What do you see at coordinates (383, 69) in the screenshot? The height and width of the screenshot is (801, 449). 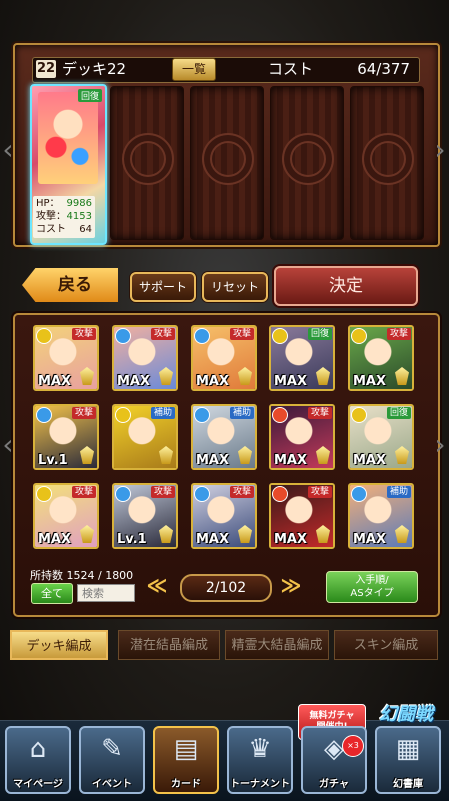 I see `cost-value: 64/377` at bounding box center [383, 69].